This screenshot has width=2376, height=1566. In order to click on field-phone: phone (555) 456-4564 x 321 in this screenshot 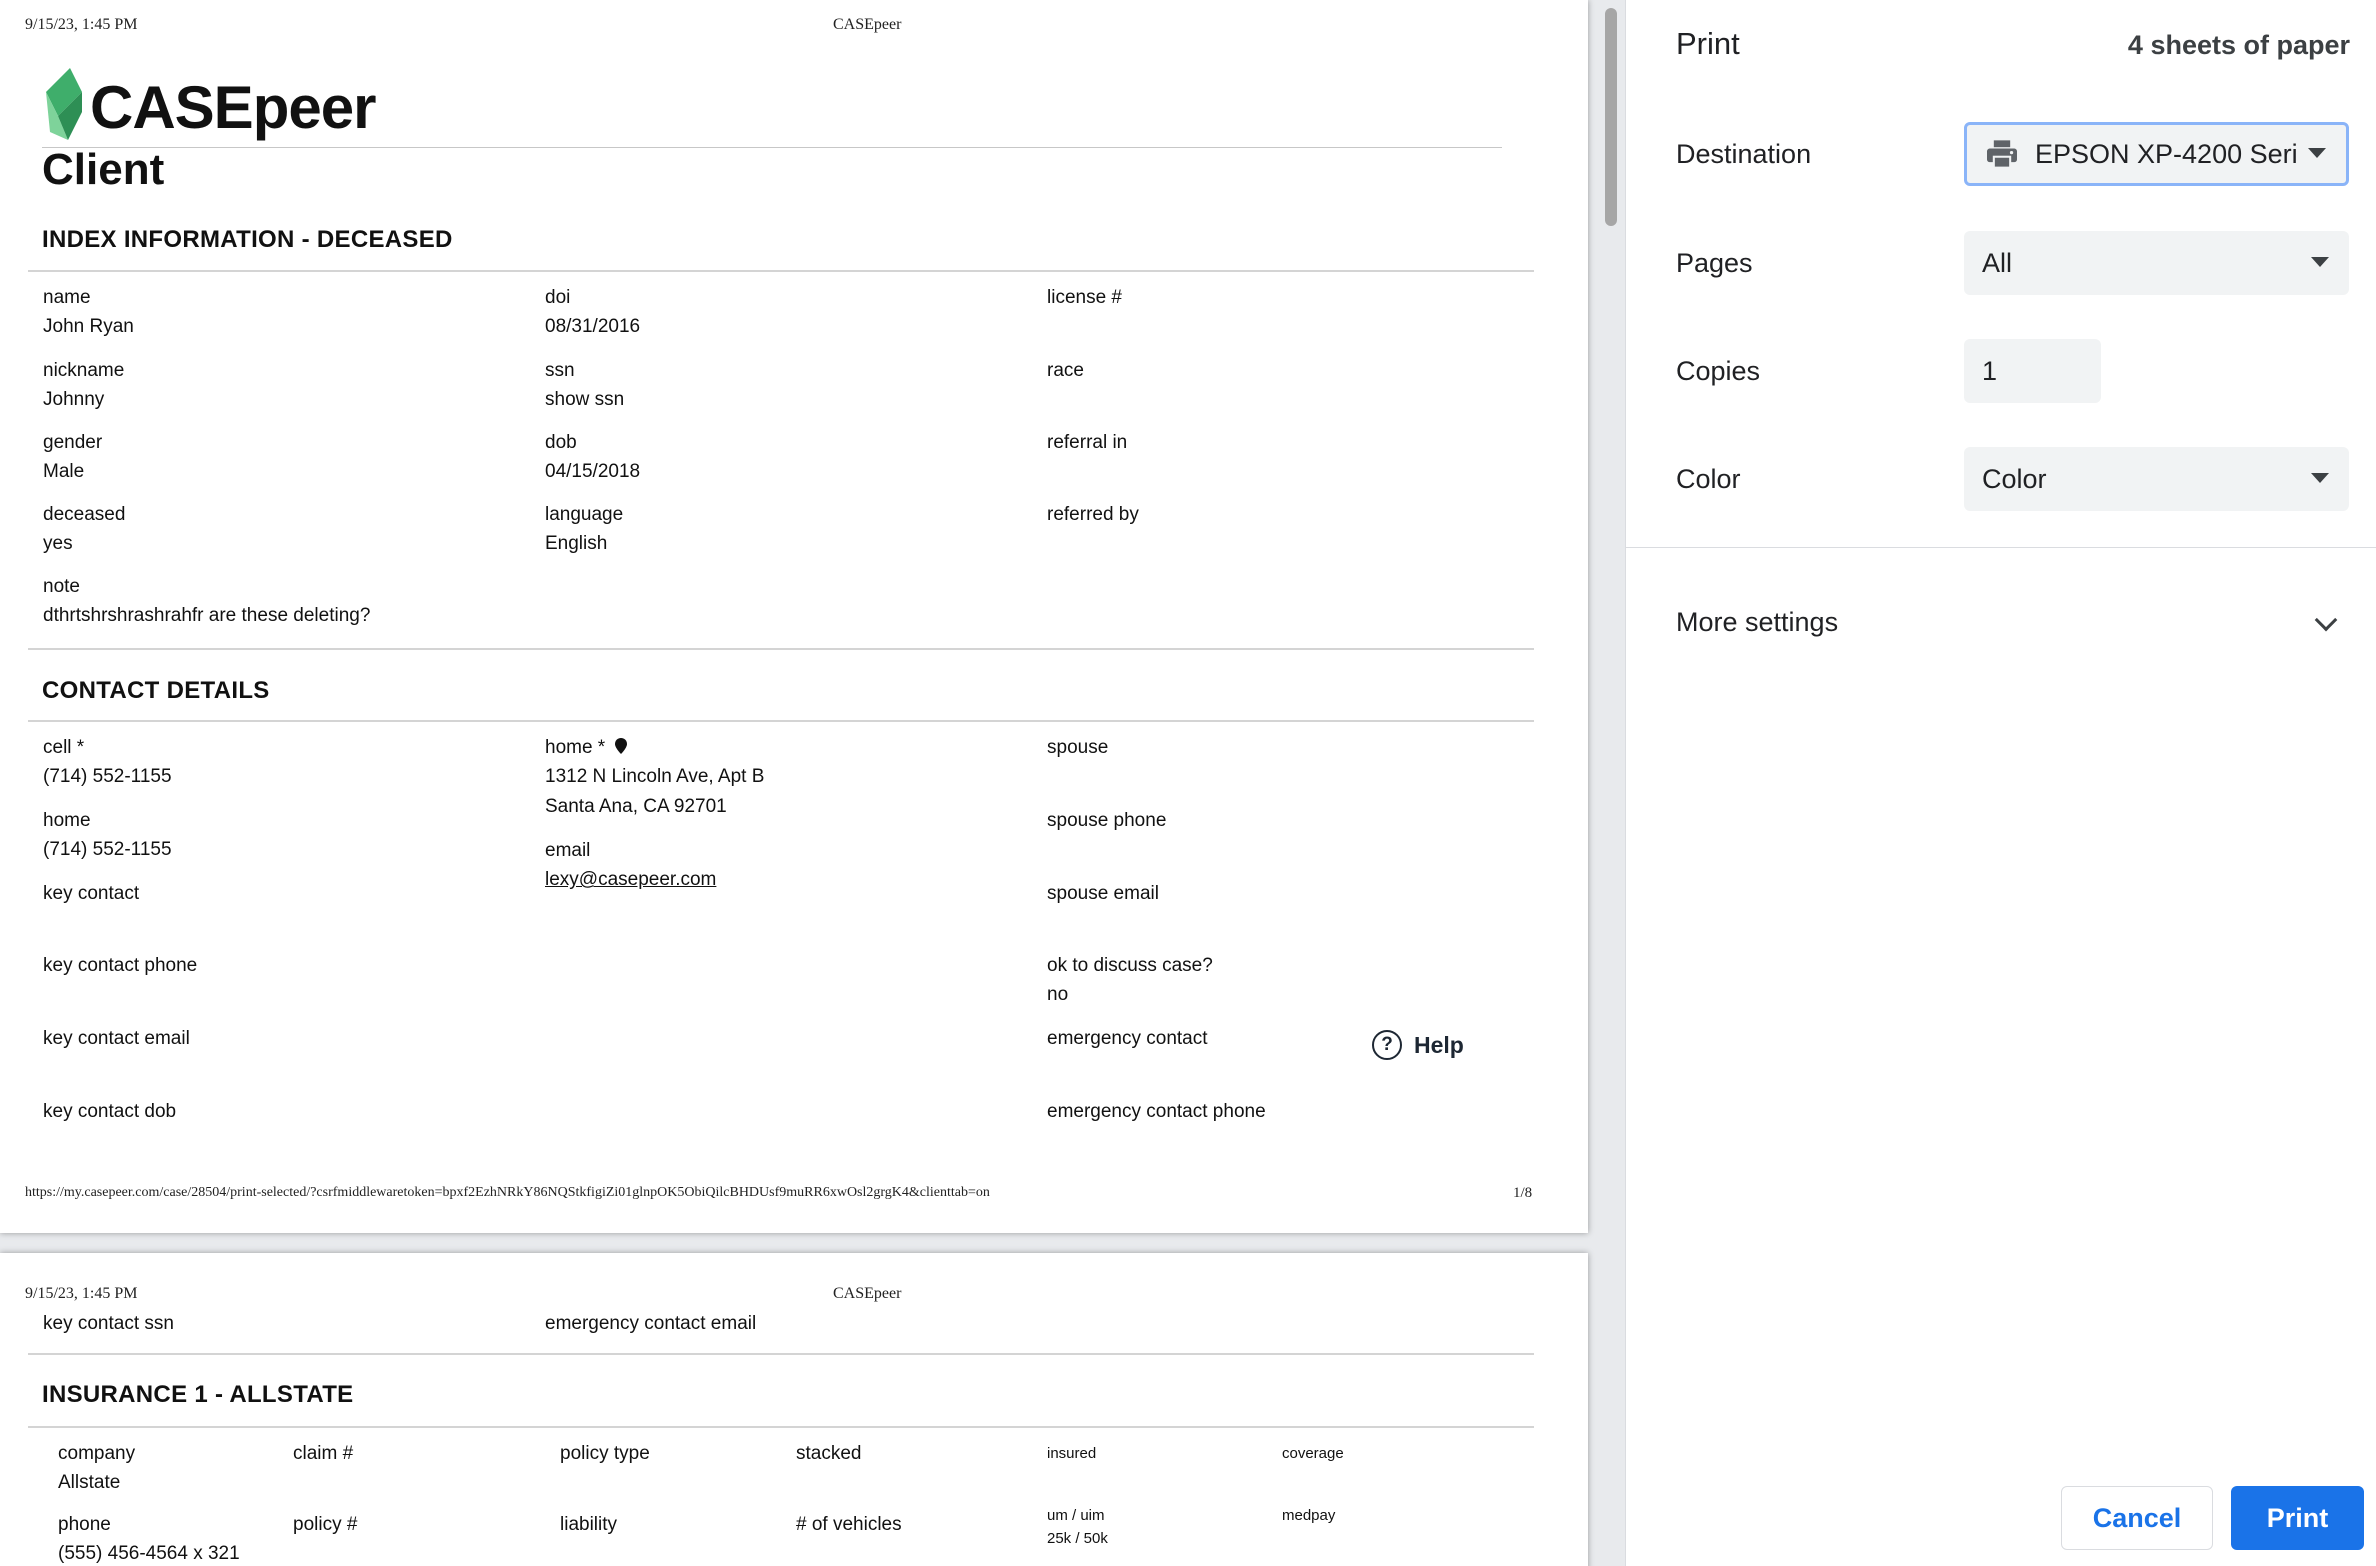, I will do `click(149, 1538)`.